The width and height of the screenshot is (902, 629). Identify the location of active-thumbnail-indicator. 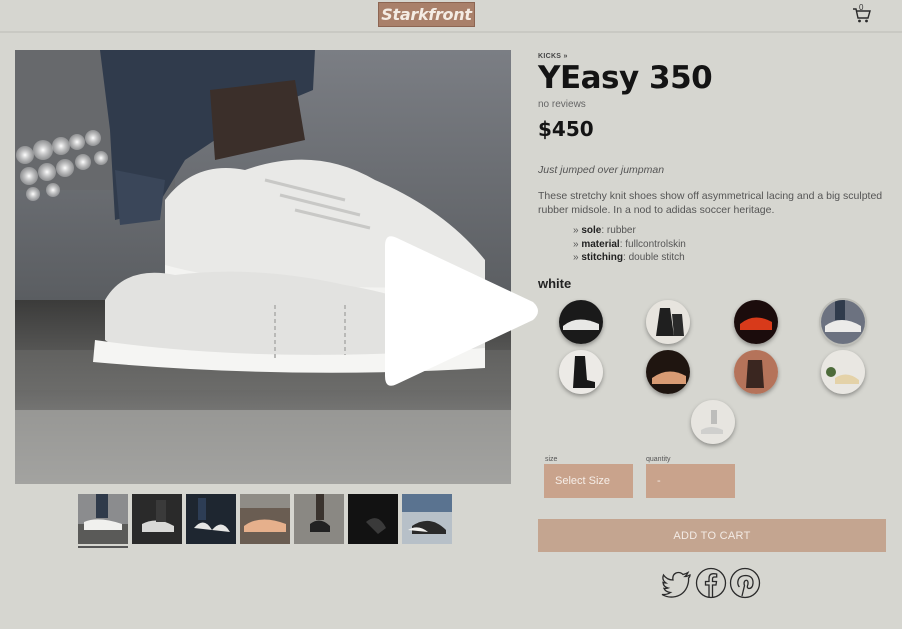
(103, 547).